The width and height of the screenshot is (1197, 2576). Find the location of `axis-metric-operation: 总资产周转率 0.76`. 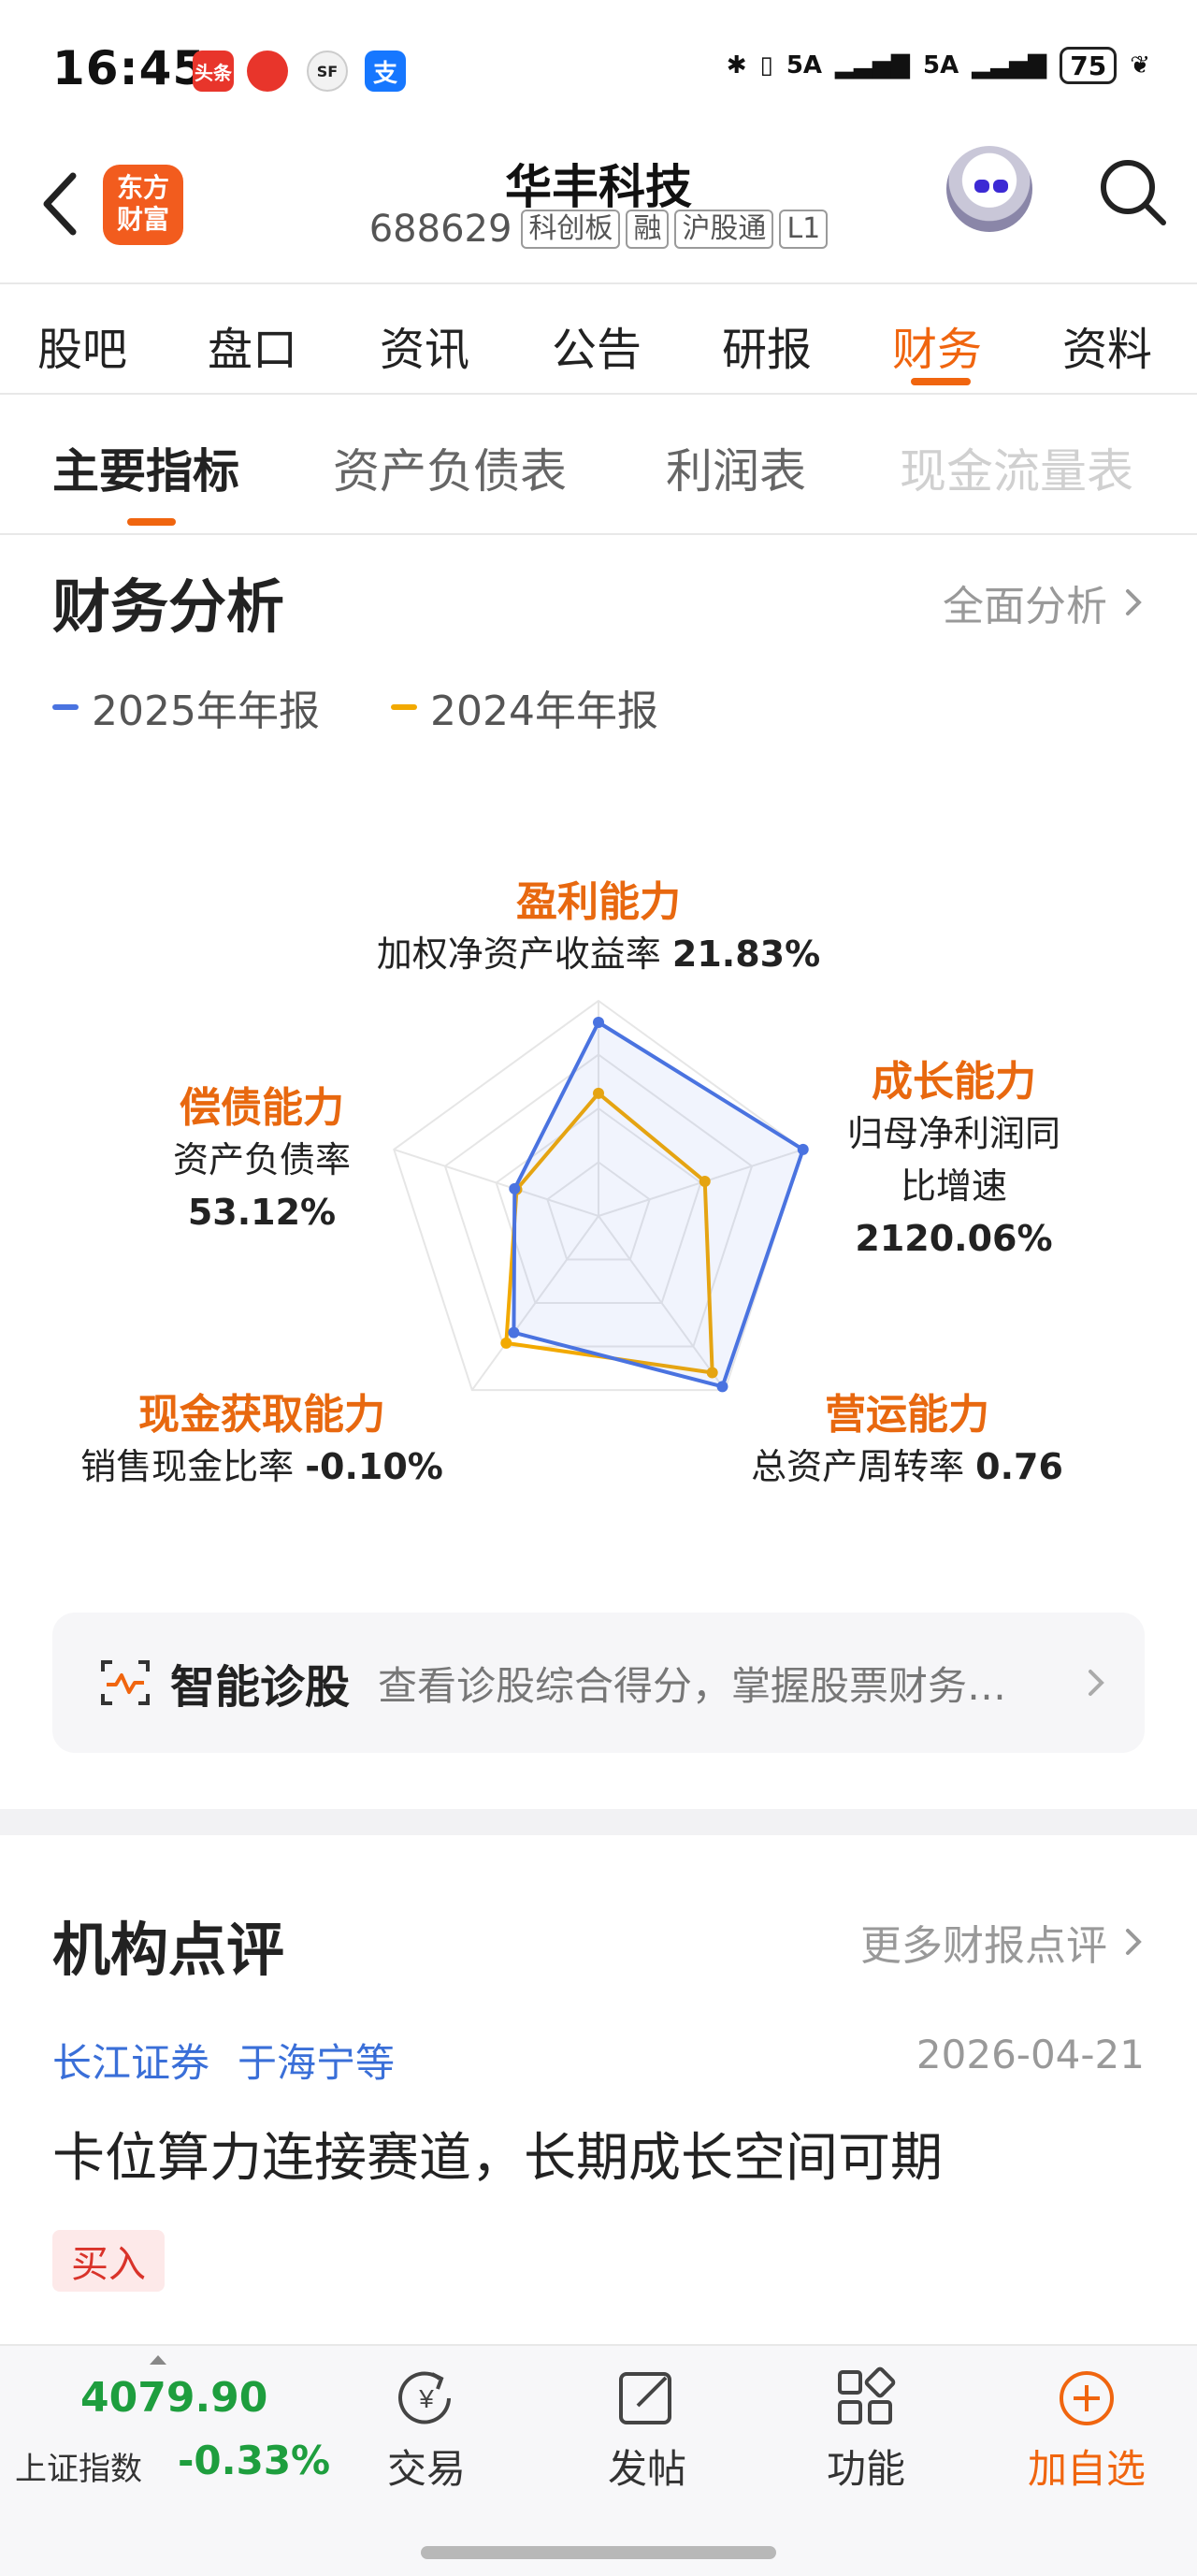

axis-metric-operation: 总资产周转率 0.76 is located at coordinates (907, 1466).